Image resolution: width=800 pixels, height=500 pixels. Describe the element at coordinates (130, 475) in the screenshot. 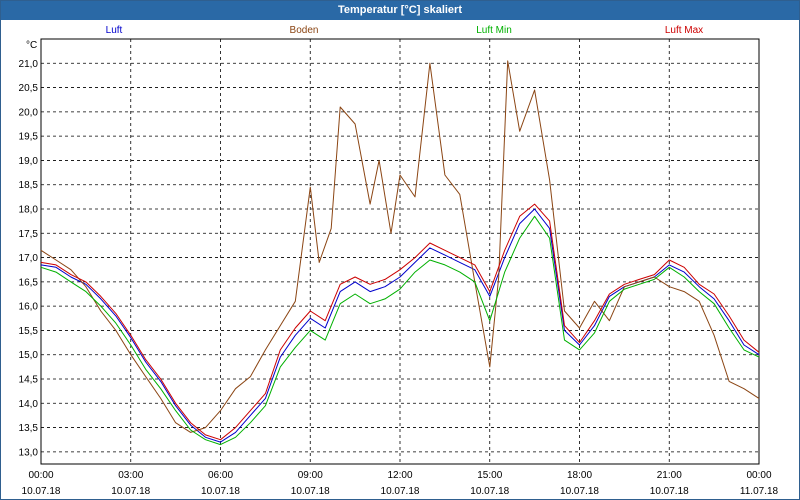

I see `x-tick-time: 03:00` at that location.